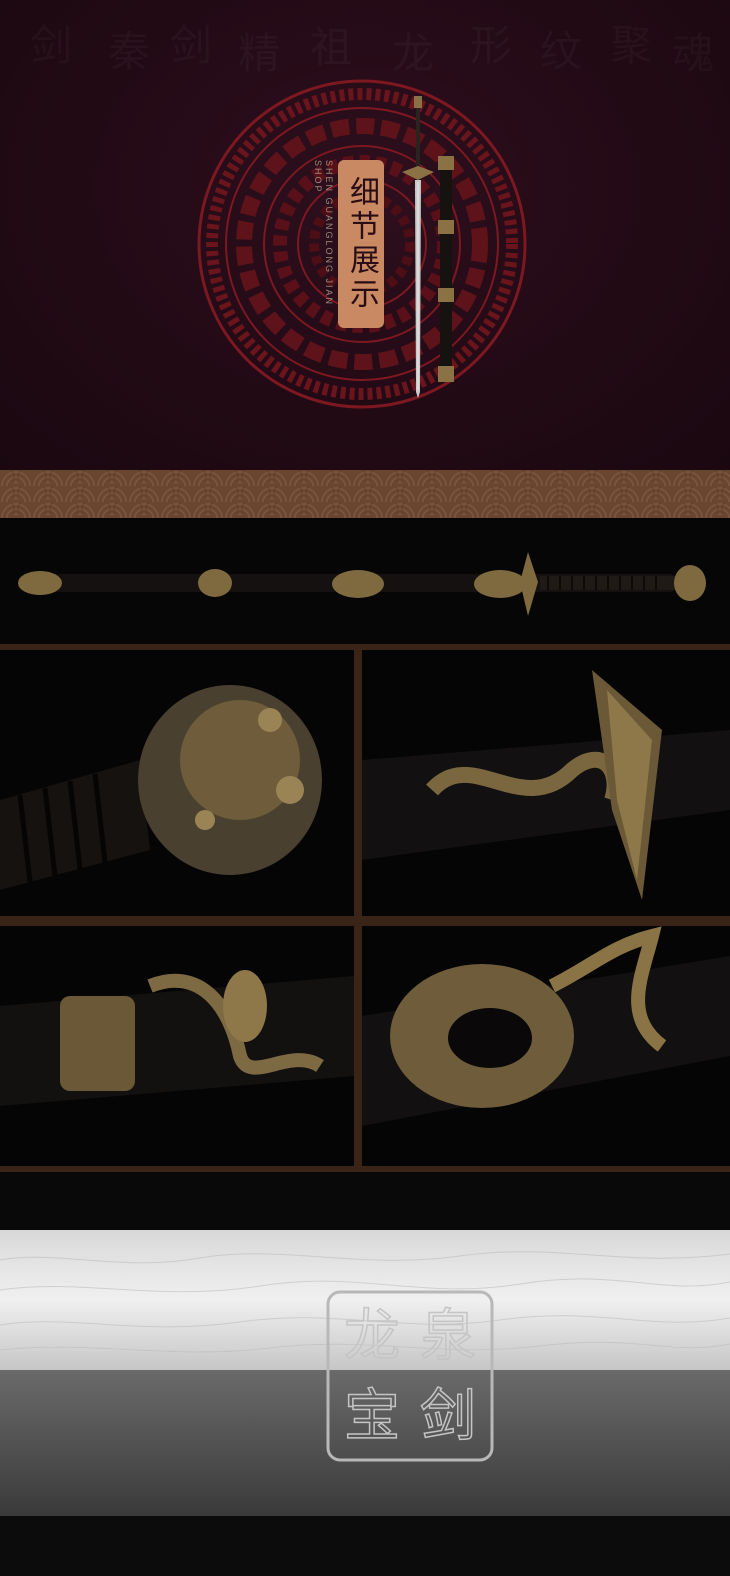 This screenshot has width=730, height=1576. I want to click on wave-pattern, so click(365, 494).